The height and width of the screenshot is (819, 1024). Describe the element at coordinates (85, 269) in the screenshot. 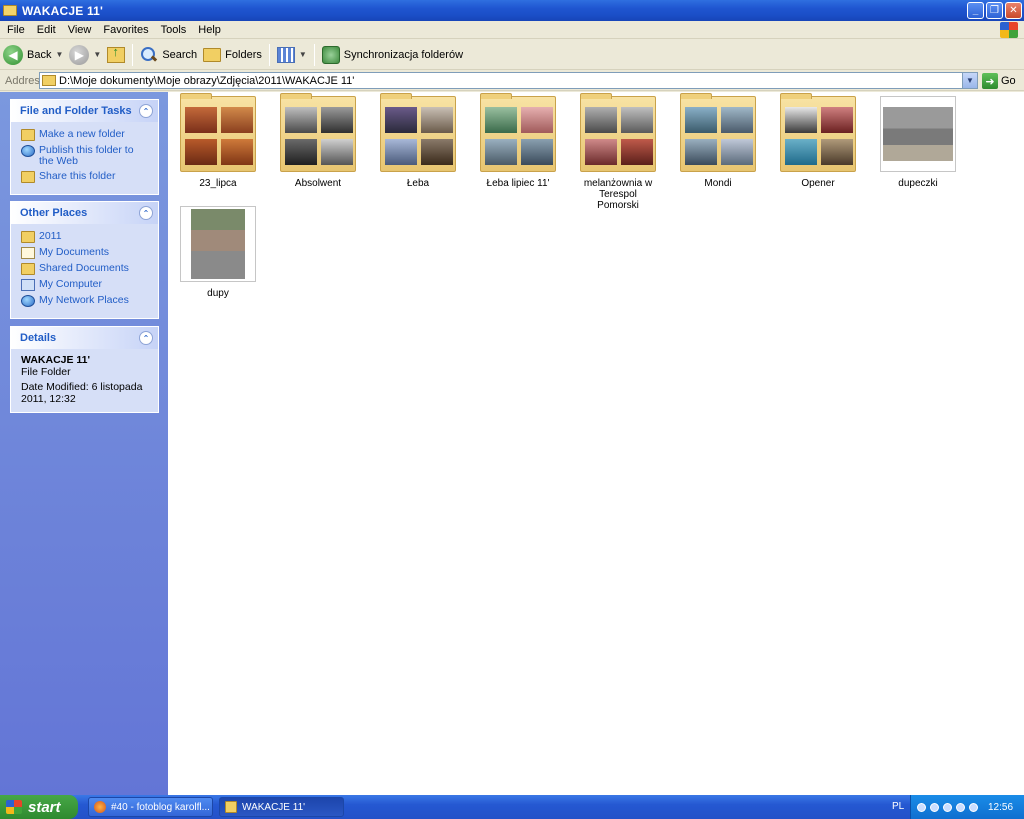

I see `place-shared-documents: Shared Documents` at that location.